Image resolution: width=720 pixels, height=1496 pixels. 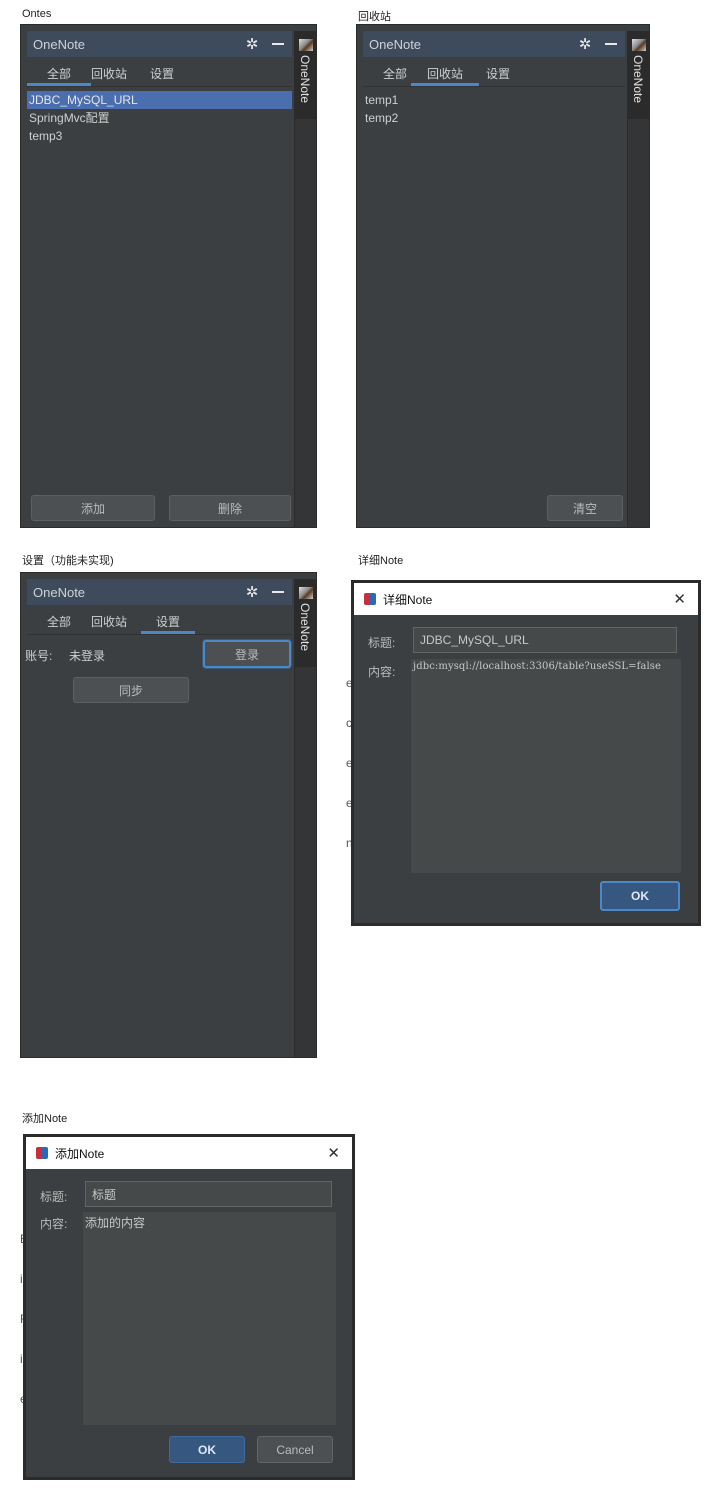 What do you see at coordinates (159, 100) in the screenshot?
I see `list-item: JDBC_MySQL_URL` at bounding box center [159, 100].